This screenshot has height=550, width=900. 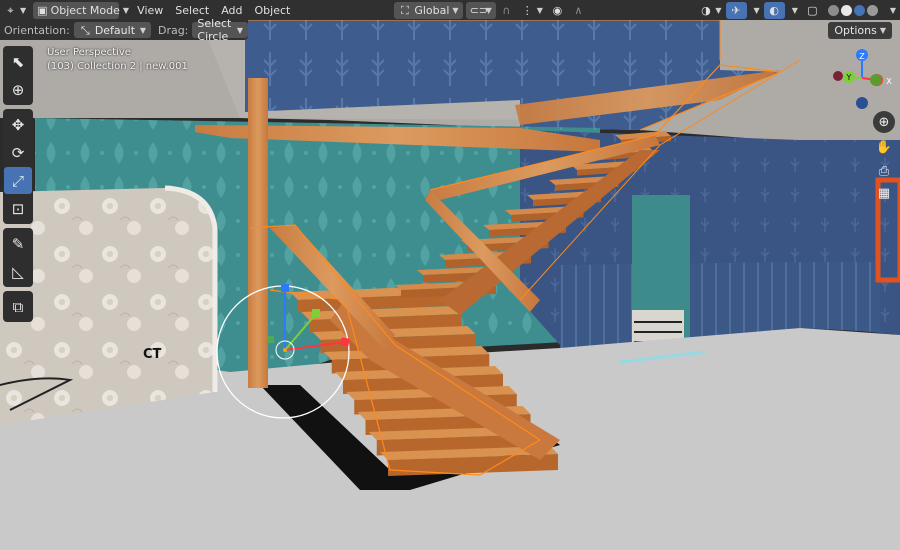 I want to click on tool-group-select: ⬉ ⊕, so click(x=18, y=75).